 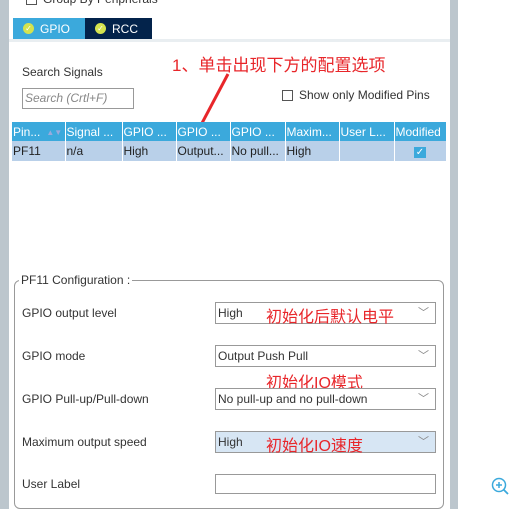 I want to click on left-panel-border, so click(x=4, y=254).